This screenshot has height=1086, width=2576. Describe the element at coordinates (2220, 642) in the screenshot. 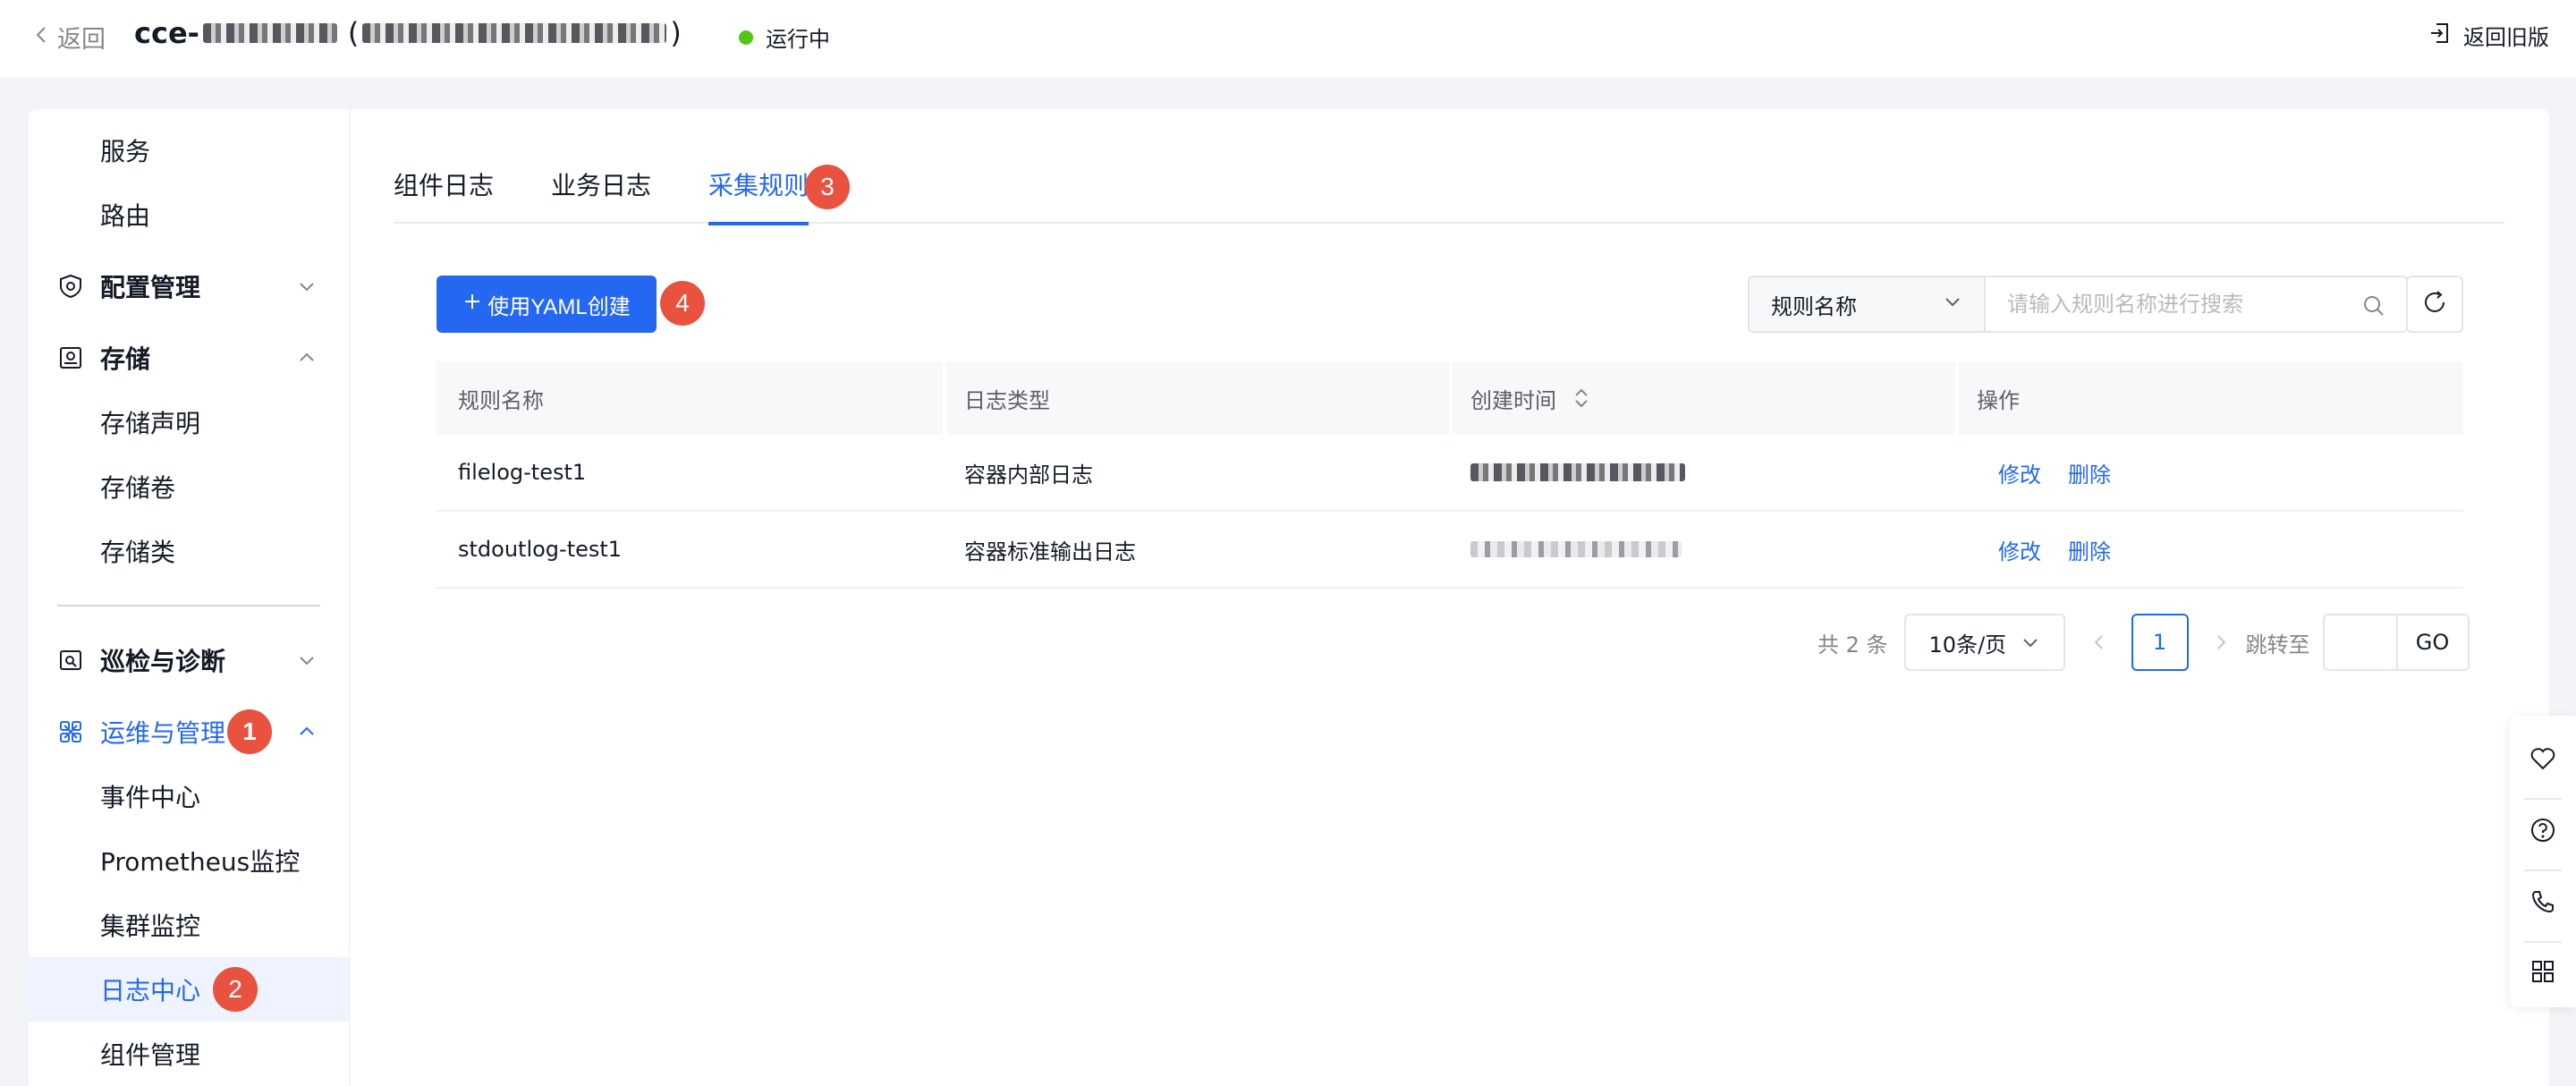

I see `next-page-icon` at that location.